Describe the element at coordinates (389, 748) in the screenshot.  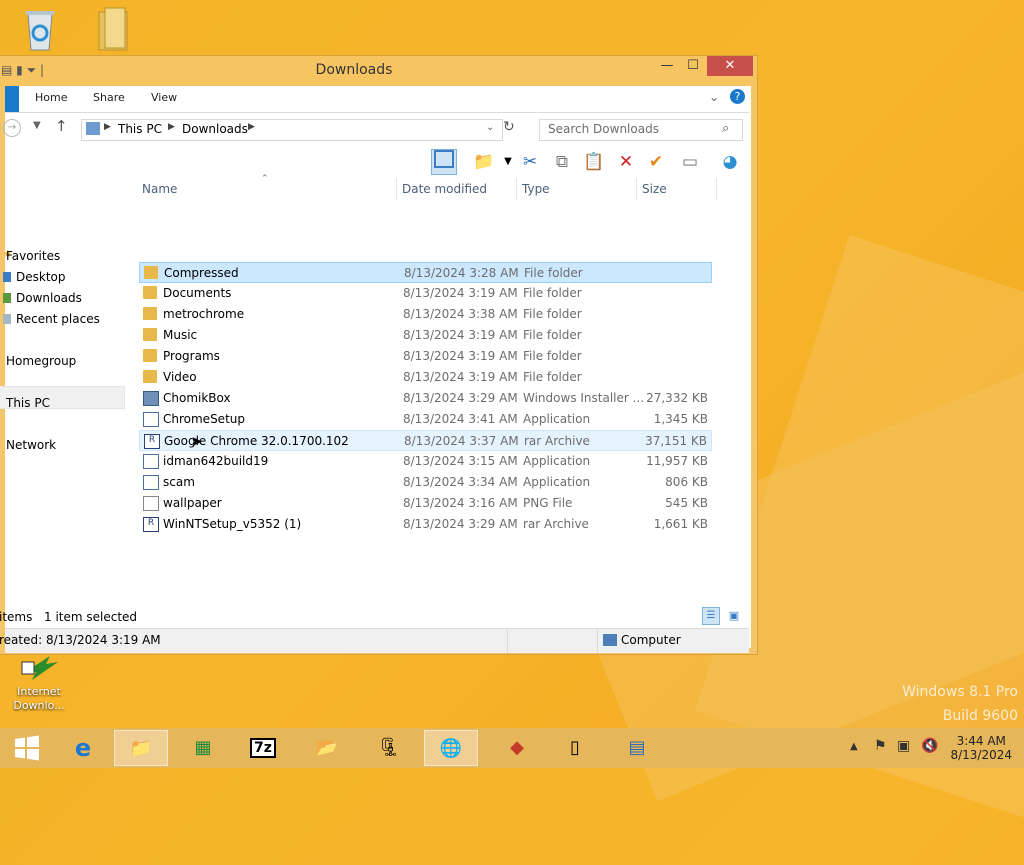
I see `archive-icon: 🗜` at that location.